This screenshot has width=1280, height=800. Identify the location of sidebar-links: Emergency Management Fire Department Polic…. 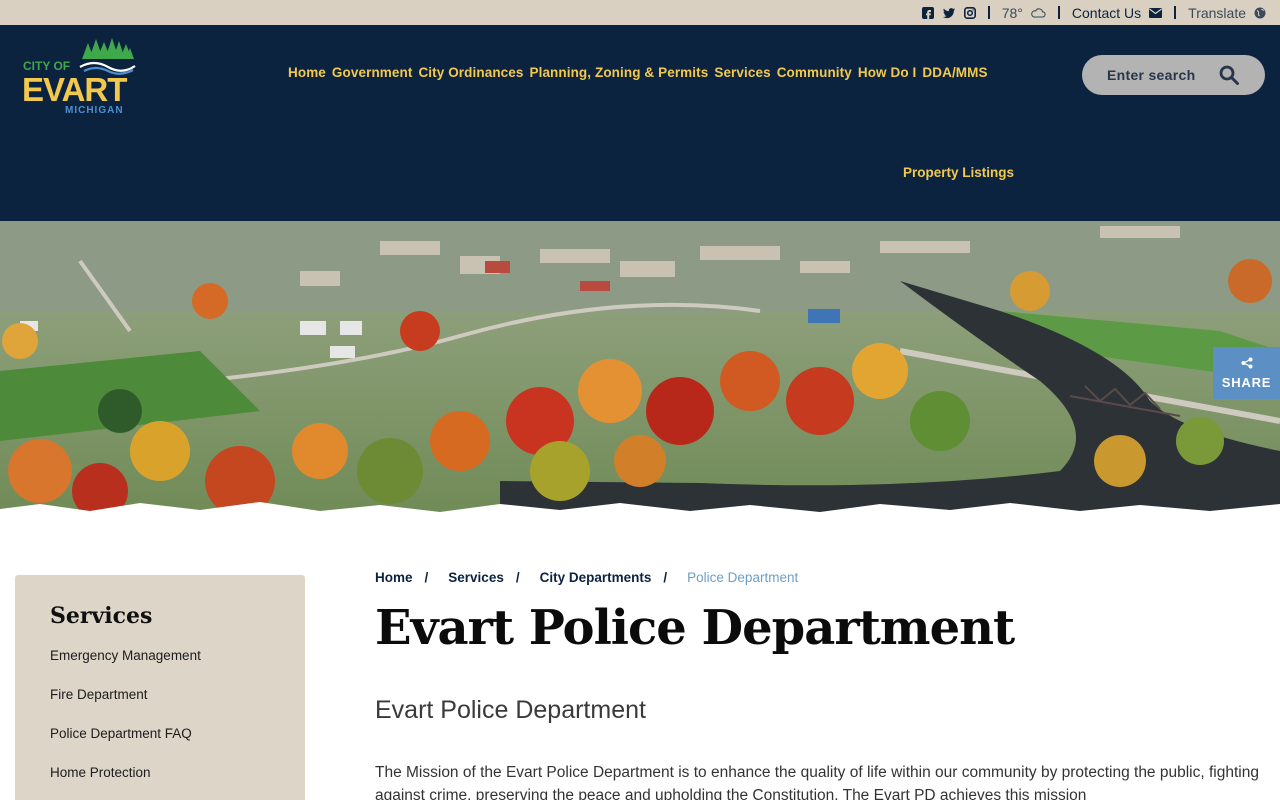
(160, 723).